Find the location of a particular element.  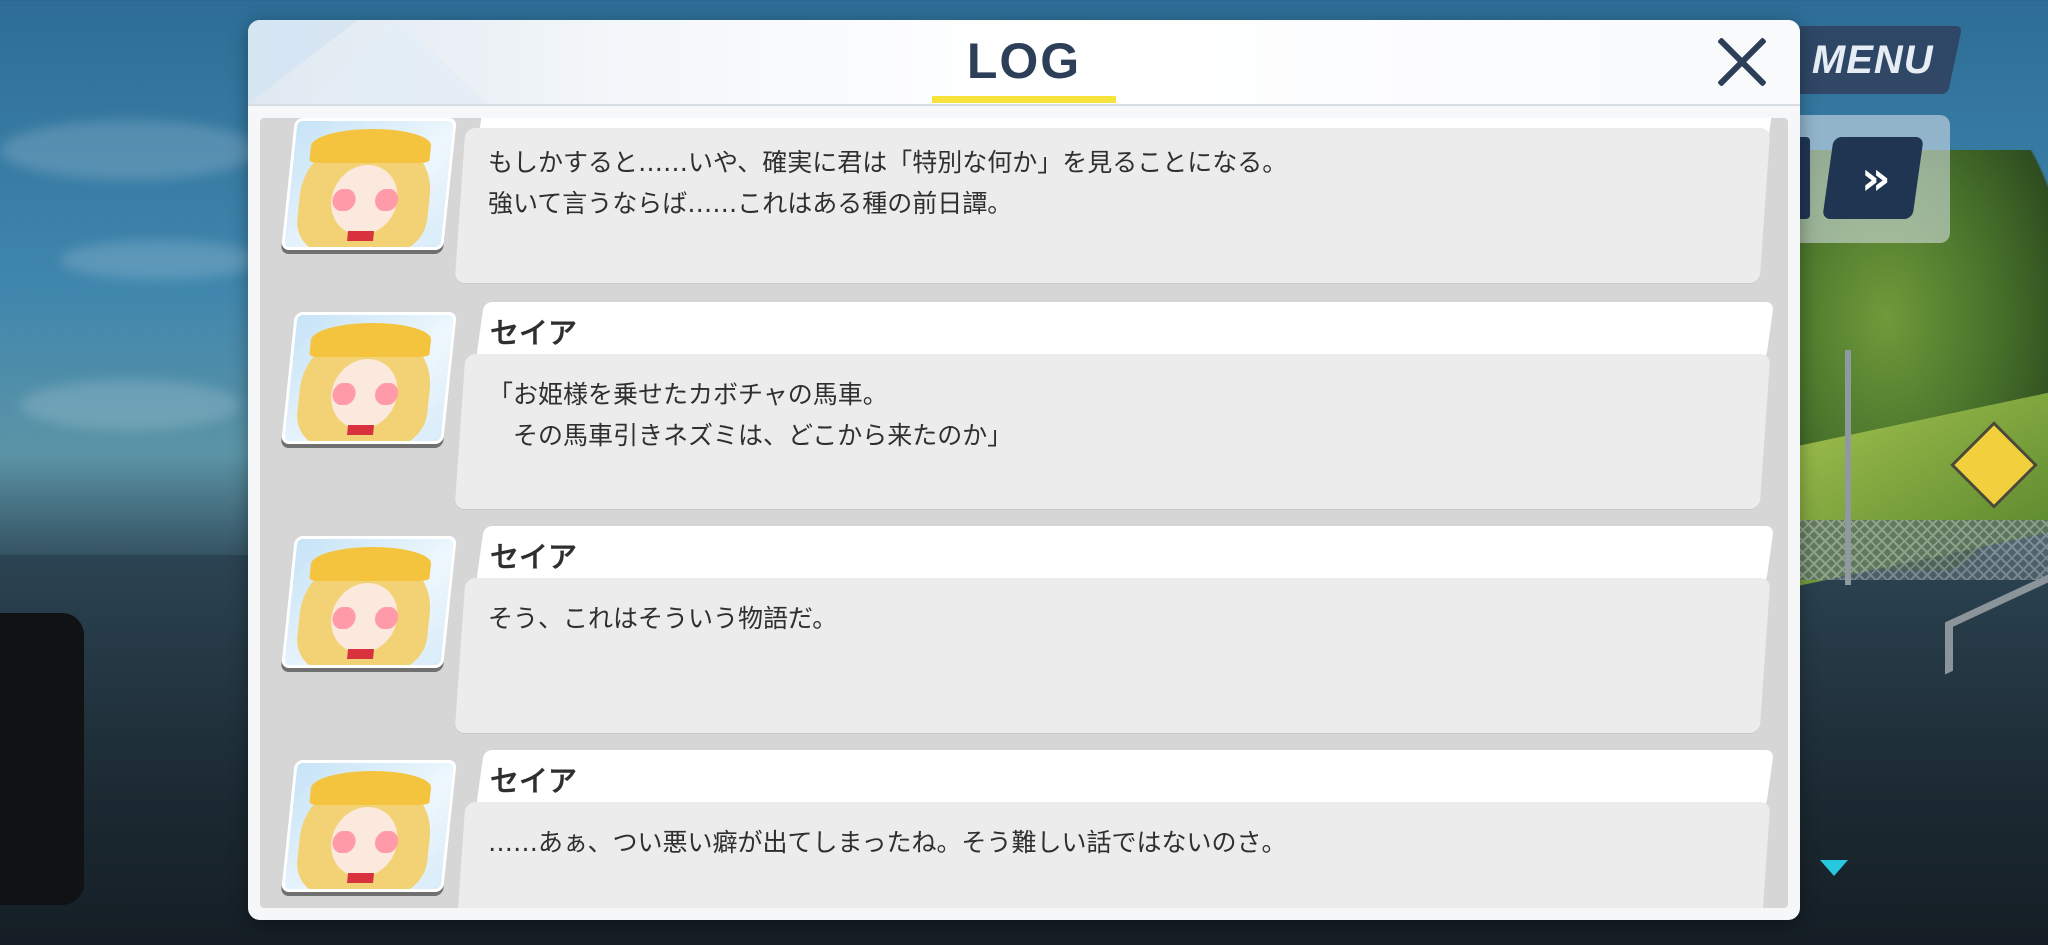

dialogue-text: ……あぁ、つい悪い癖が出てしまったね。そう難しい話ではないのさ。 is located at coordinates (887, 842).